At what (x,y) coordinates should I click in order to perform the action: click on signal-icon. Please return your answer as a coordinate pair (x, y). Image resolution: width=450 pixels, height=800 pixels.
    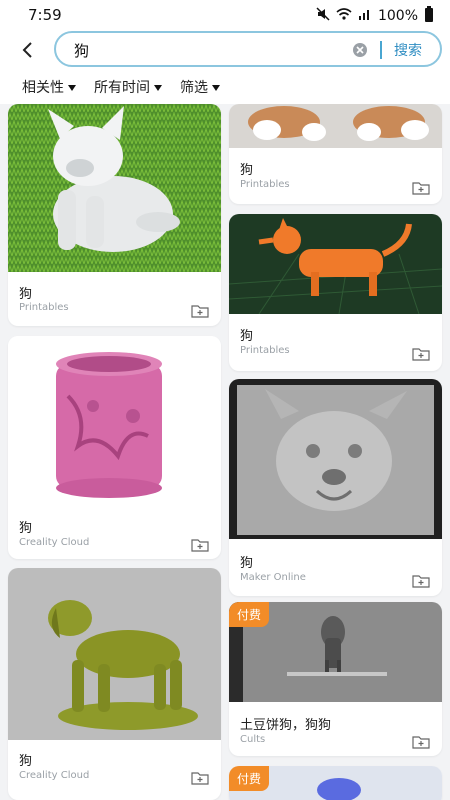
    Looking at the image, I should click on (365, 16).